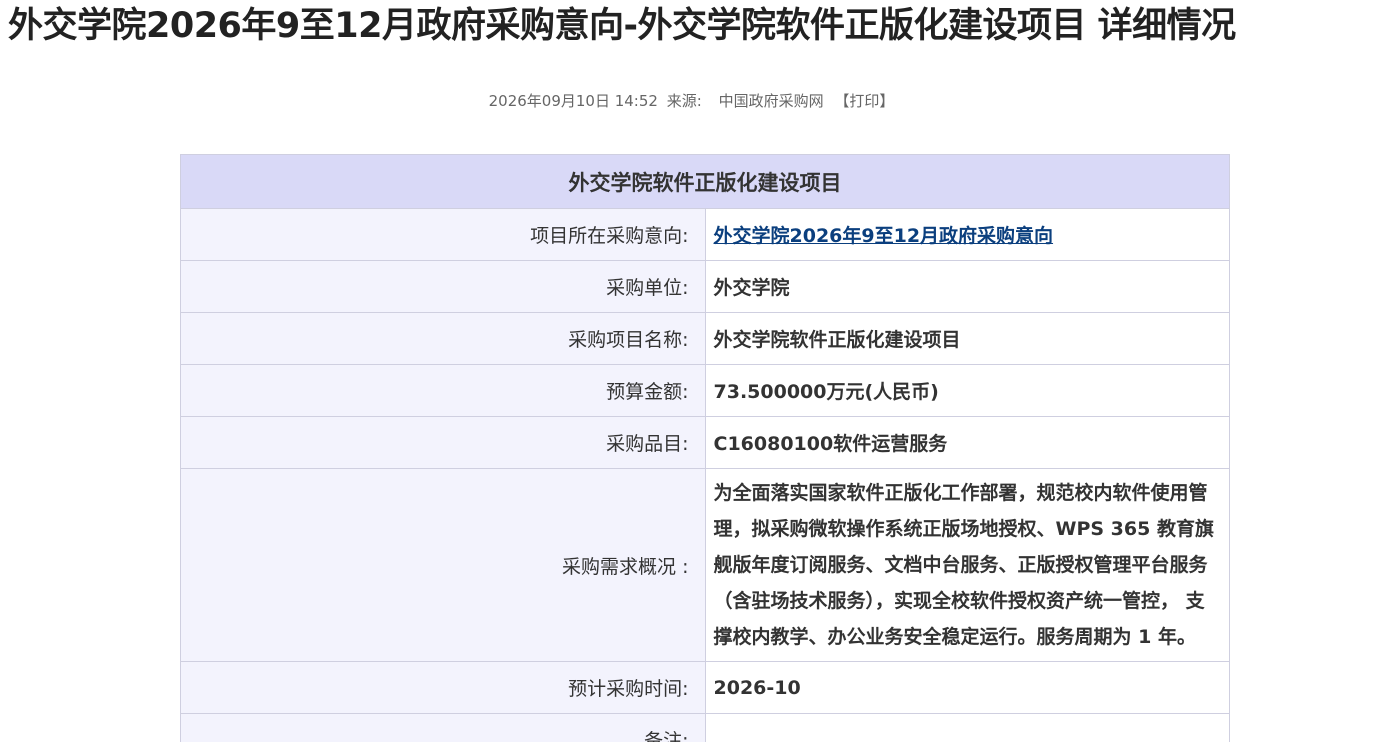 This screenshot has height=742, width=1383. I want to click on row-value-intention: 外交学院2026年9至12月政府采购意向, so click(967, 234).